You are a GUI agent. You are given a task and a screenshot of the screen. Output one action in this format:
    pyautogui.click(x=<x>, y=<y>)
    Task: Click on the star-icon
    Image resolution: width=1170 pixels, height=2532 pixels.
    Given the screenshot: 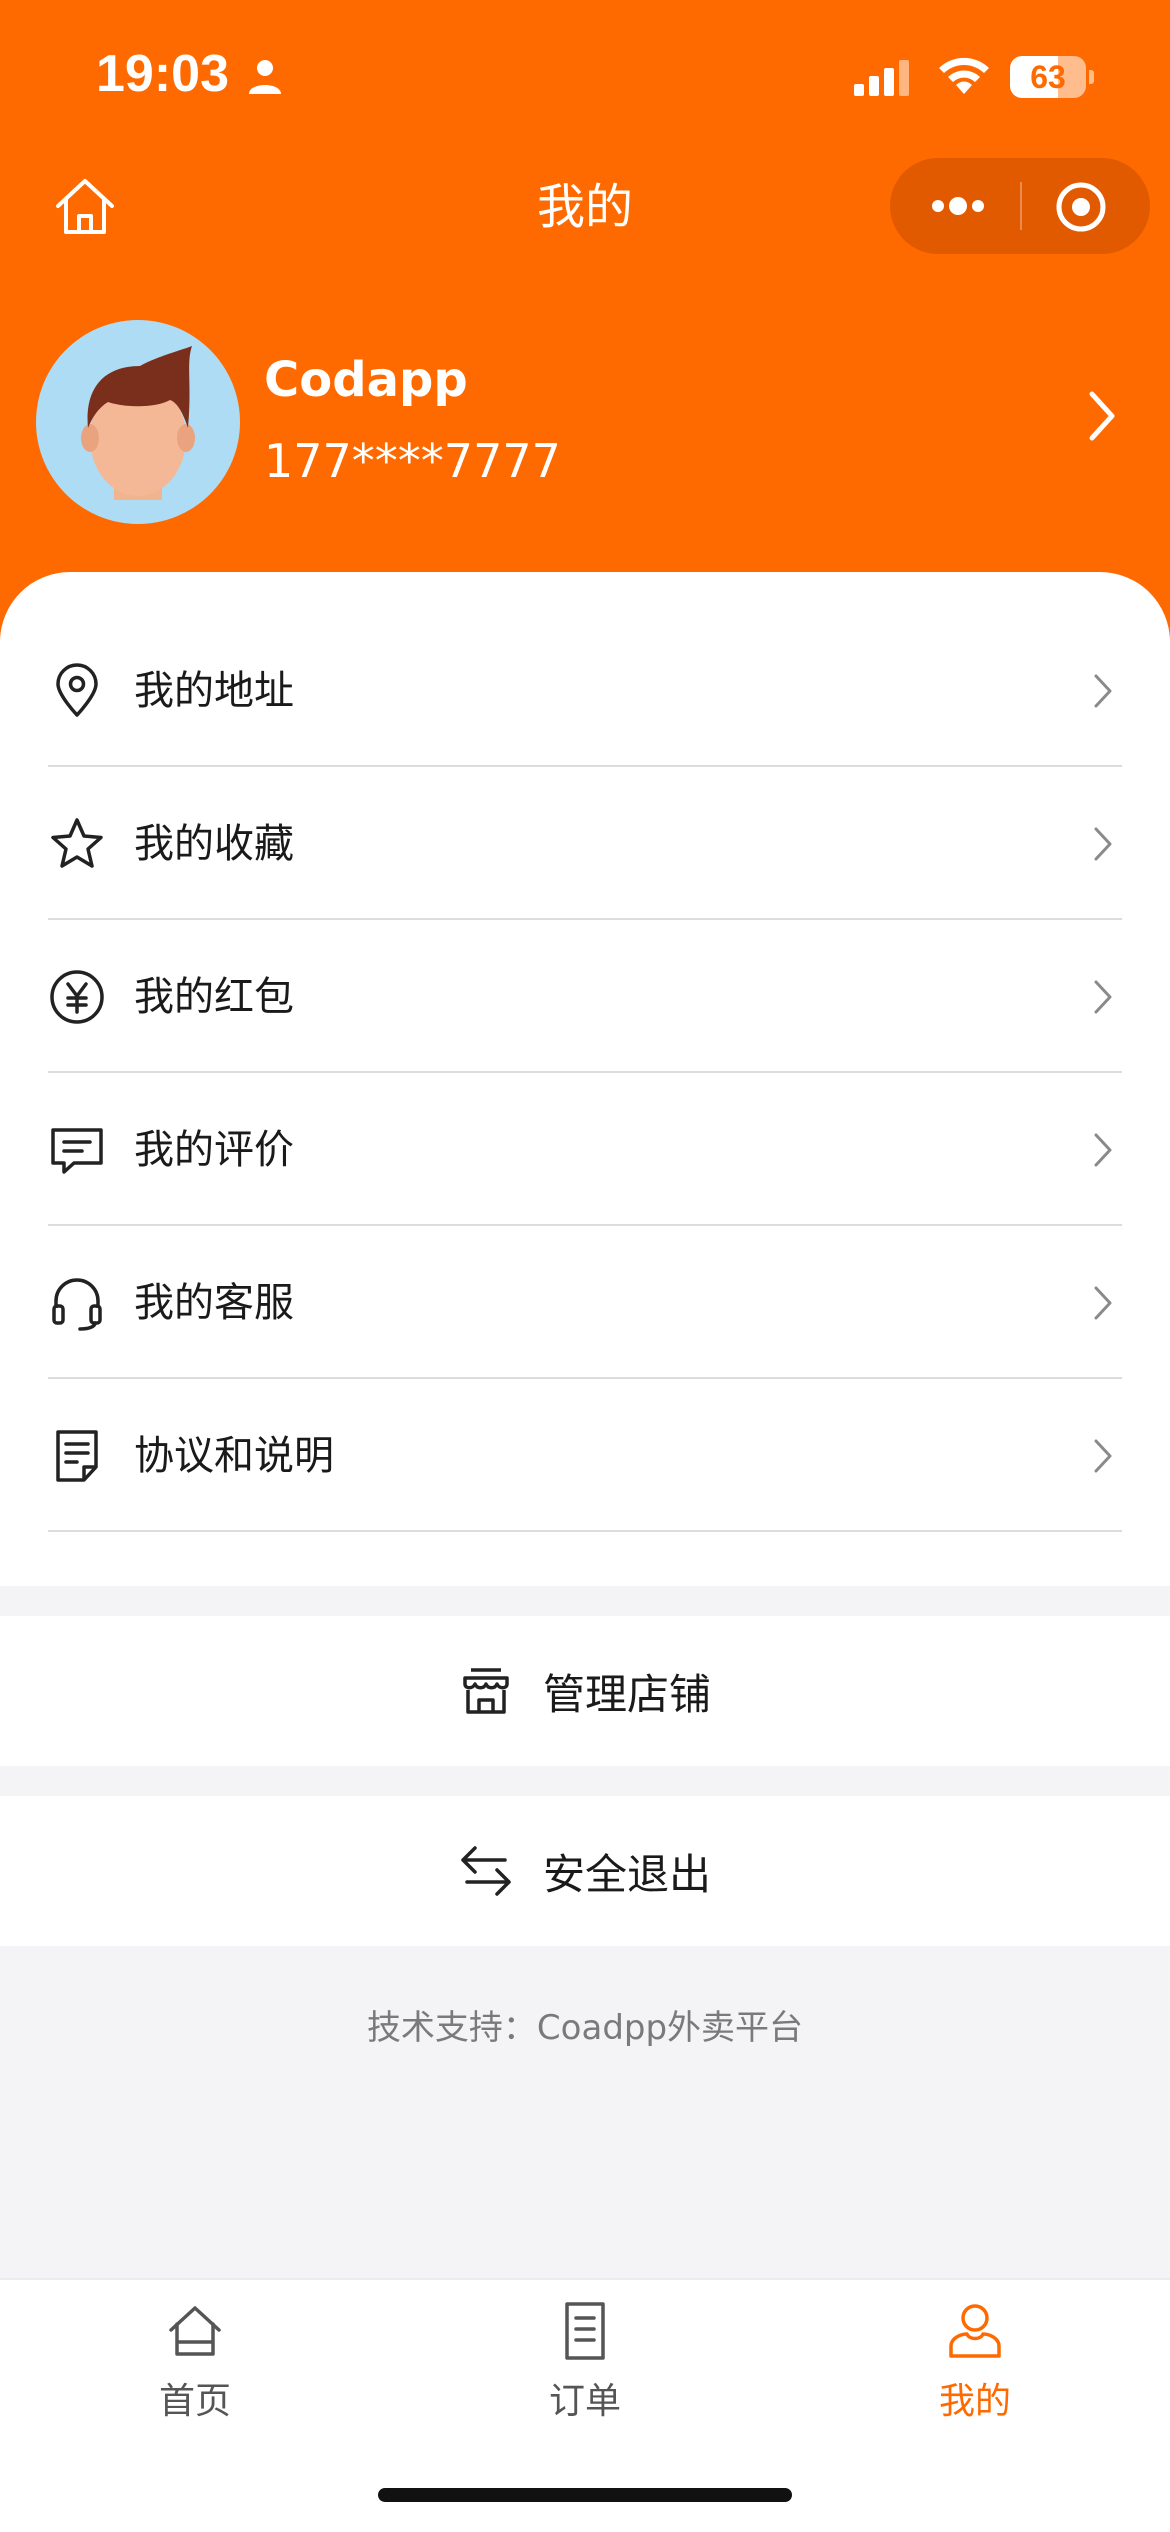 What is the action you would take?
    pyautogui.click(x=77, y=843)
    